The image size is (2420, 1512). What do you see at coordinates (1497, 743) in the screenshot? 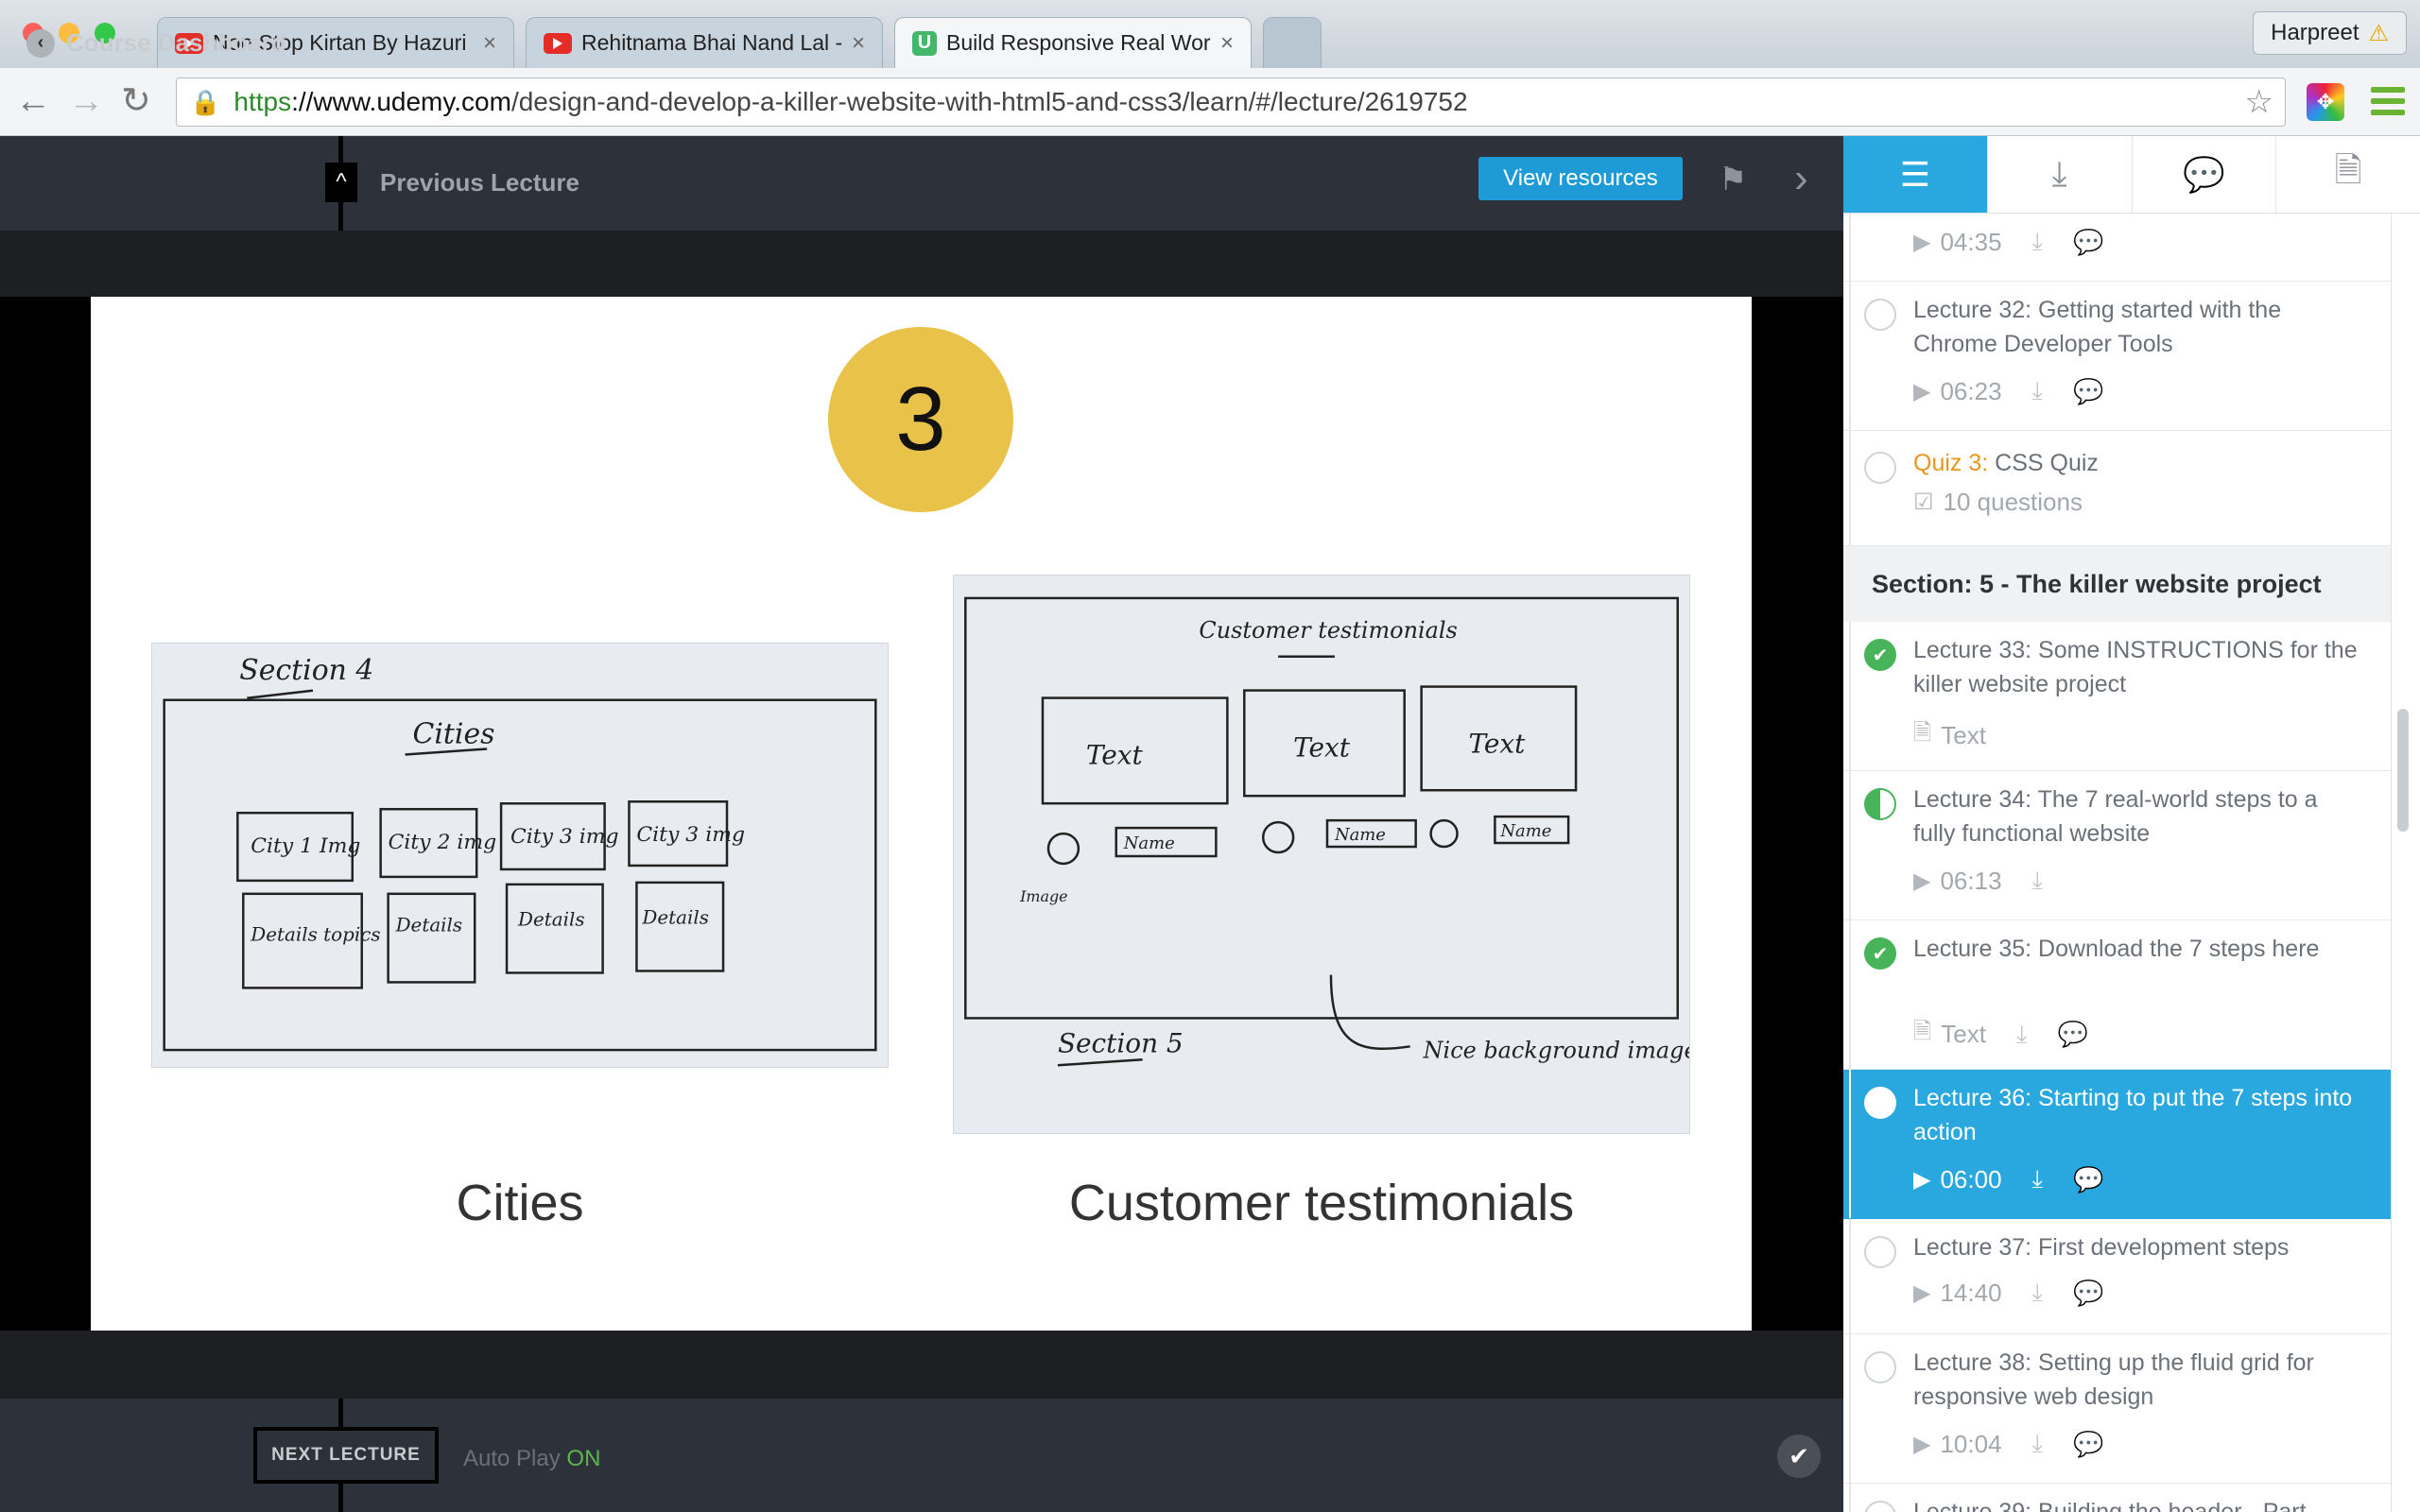
I see `sketch-text-3: Text` at bounding box center [1497, 743].